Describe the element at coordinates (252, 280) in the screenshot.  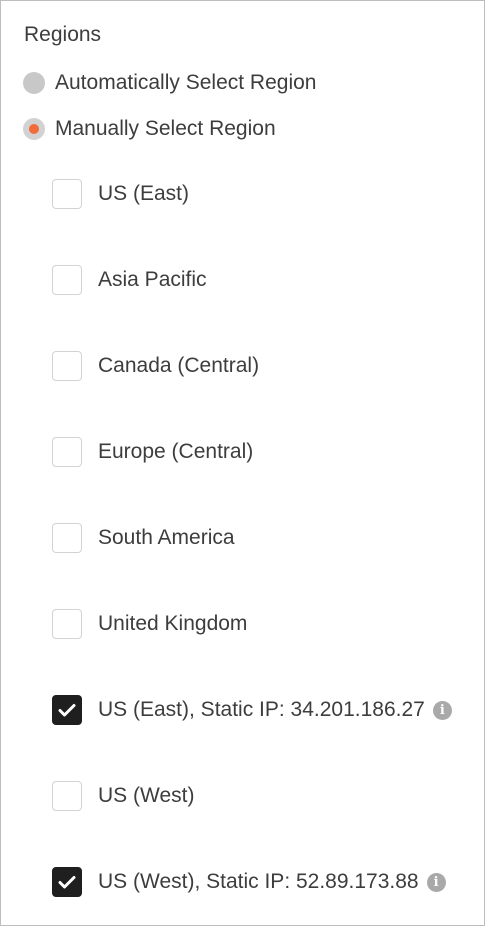
I see `region-item: Asia Pacific` at that location.